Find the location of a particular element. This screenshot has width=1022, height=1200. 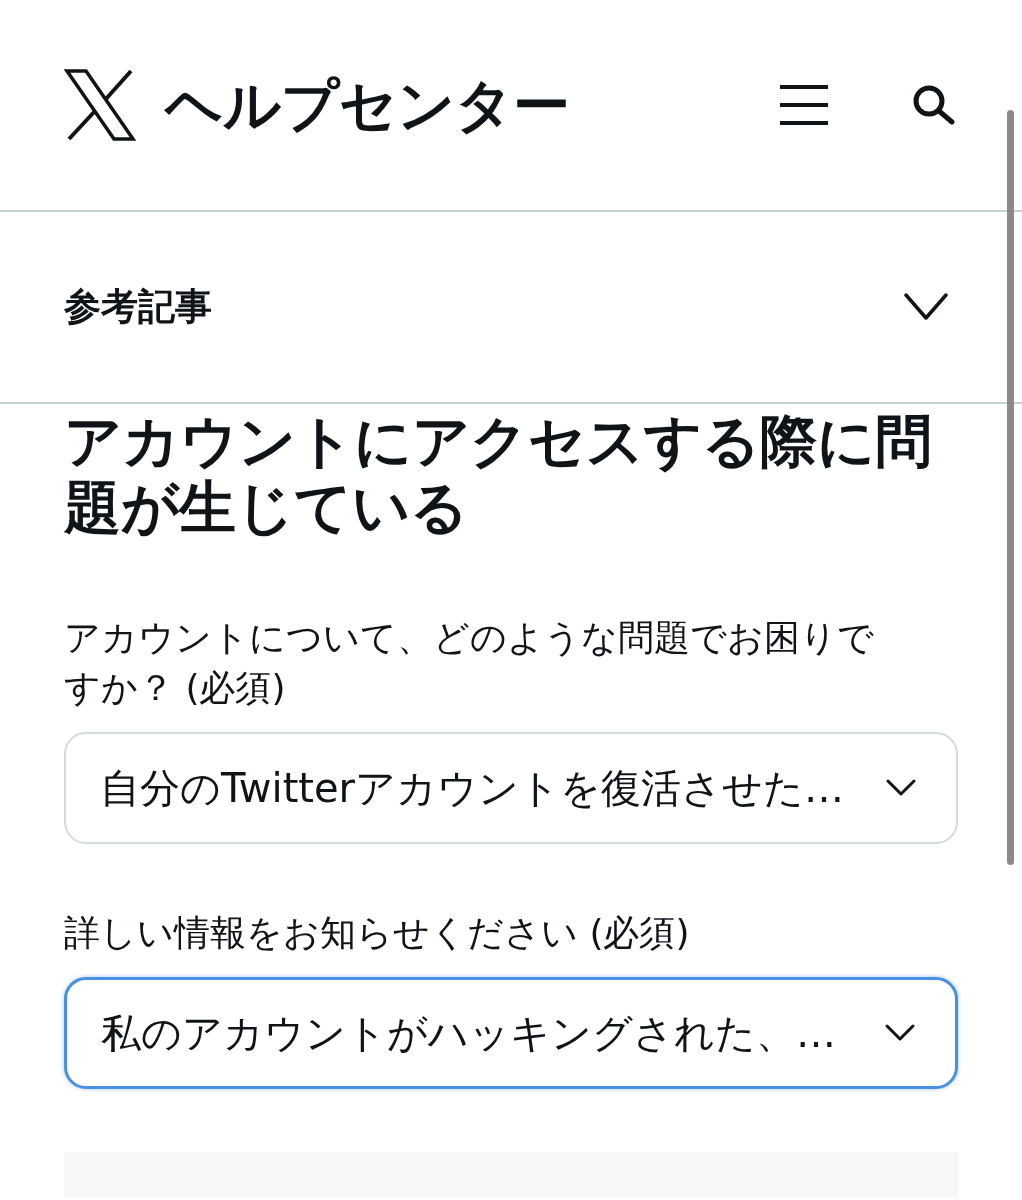

article-title: アカウントにアクセスする際に問題が生じている is located at coordinates (498, 474).